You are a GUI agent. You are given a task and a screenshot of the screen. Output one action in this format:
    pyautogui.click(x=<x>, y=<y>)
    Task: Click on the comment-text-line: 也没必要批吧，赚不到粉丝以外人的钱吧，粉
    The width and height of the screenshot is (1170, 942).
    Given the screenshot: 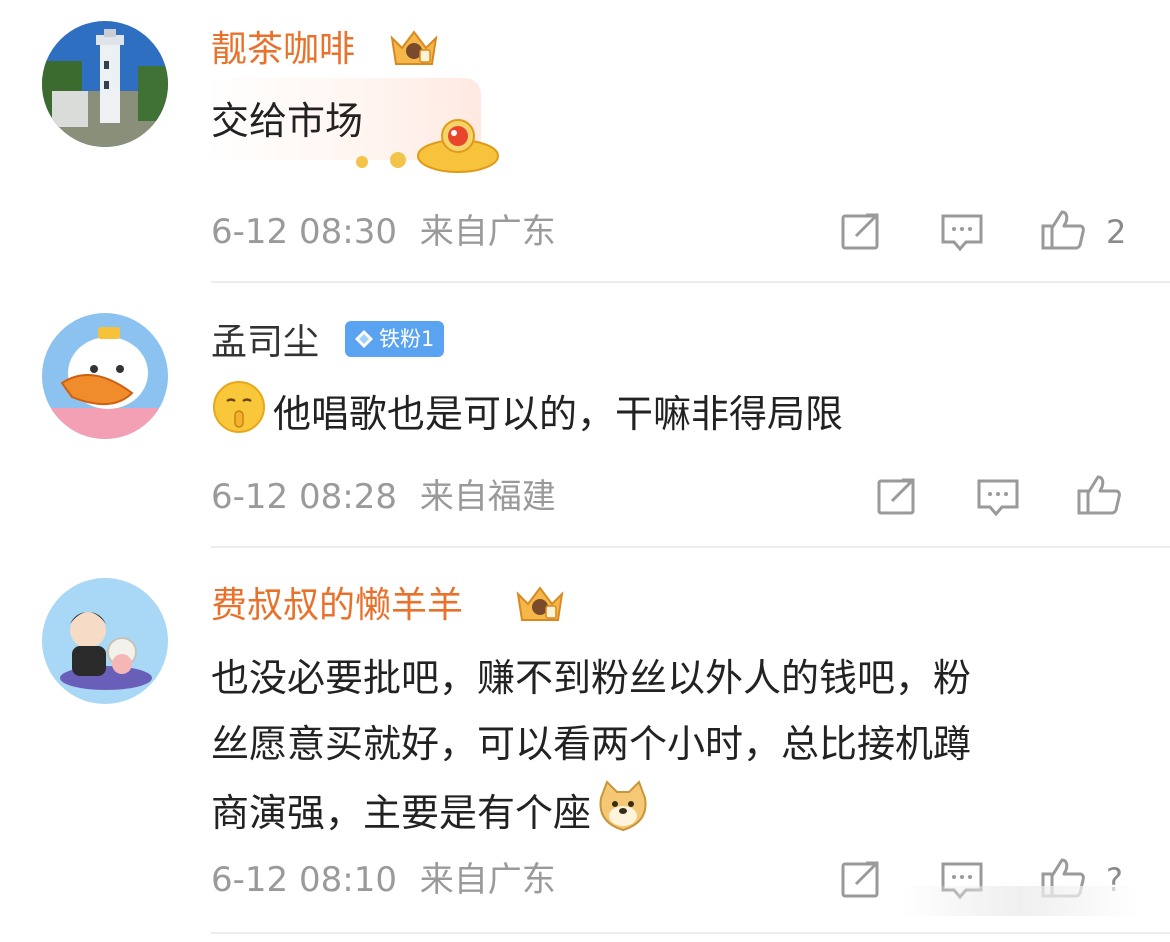 What is the action you would take?
    pyautogui.click(x=591, y=678)
    